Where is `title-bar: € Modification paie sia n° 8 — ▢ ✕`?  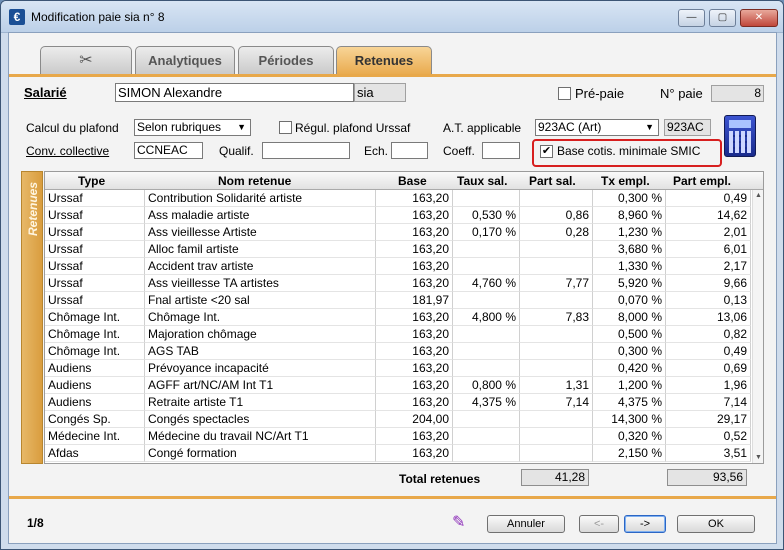
title-bar: € Modification paie sia n° 8 — ▢ ✕ is located at coordinates (392, 17).